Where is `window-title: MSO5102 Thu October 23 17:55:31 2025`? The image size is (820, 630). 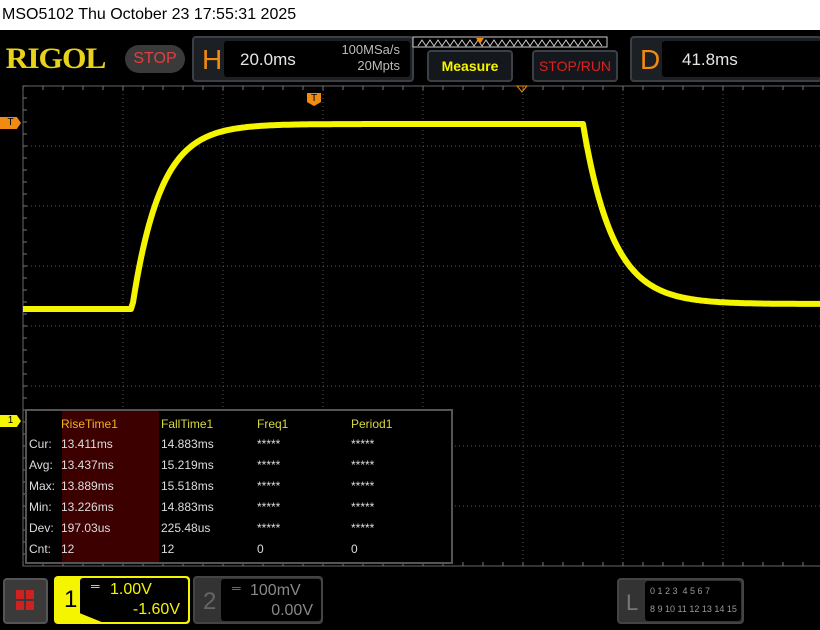
window-title: MSO5102 Thu October 23 17:55:31 2025 is located at coordinates (410, 15).